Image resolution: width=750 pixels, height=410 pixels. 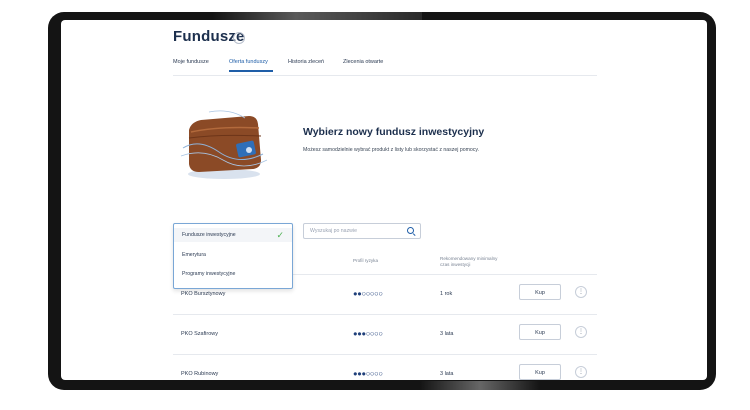 What do you see at coordinates (233, 235) in the screenshot?
I see `dropdown-option-investment-funds: Fundusze inwestycyjne ✓` at bounding box center [233, 235].